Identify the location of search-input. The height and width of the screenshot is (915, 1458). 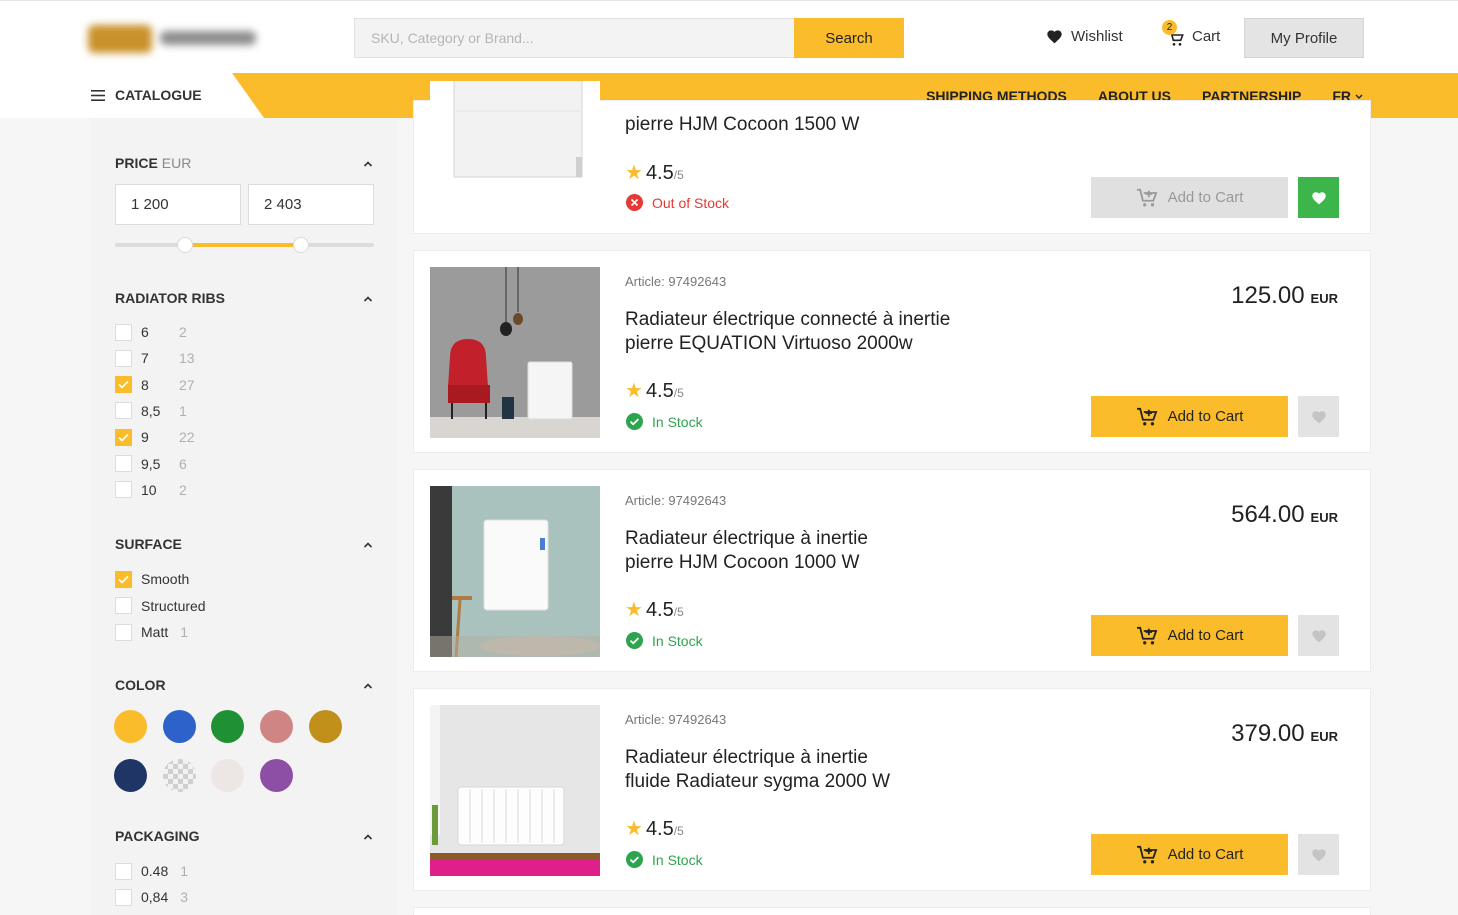
(574, 38).